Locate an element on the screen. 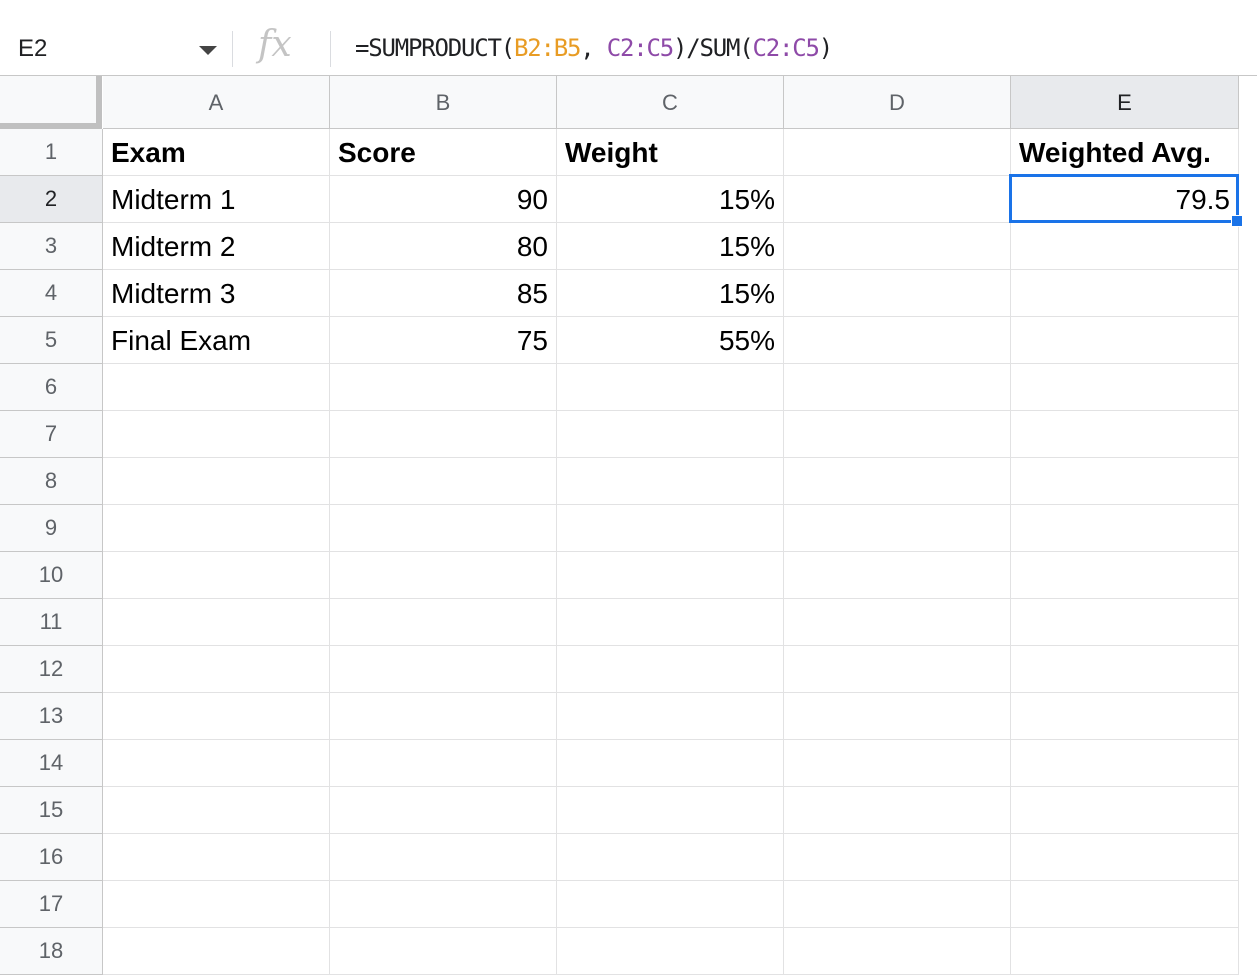 This screenshot has width=1257, height=975. caret-down-icon is located at coordinates (208, 50).